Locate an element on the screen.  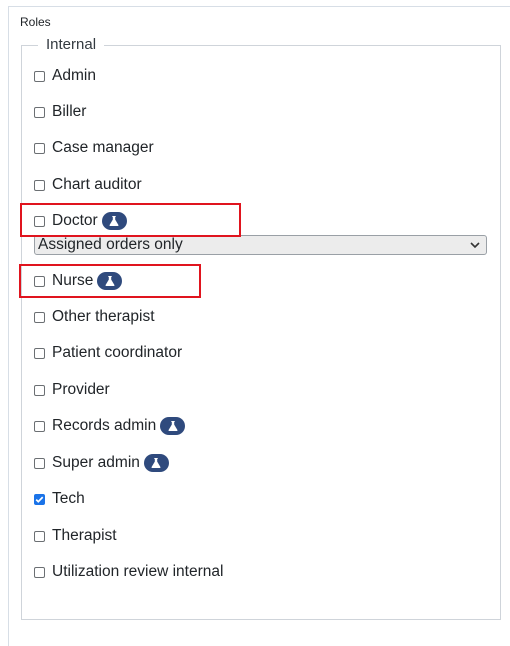
role-label: Super admin is located at coordinates (96, 462).